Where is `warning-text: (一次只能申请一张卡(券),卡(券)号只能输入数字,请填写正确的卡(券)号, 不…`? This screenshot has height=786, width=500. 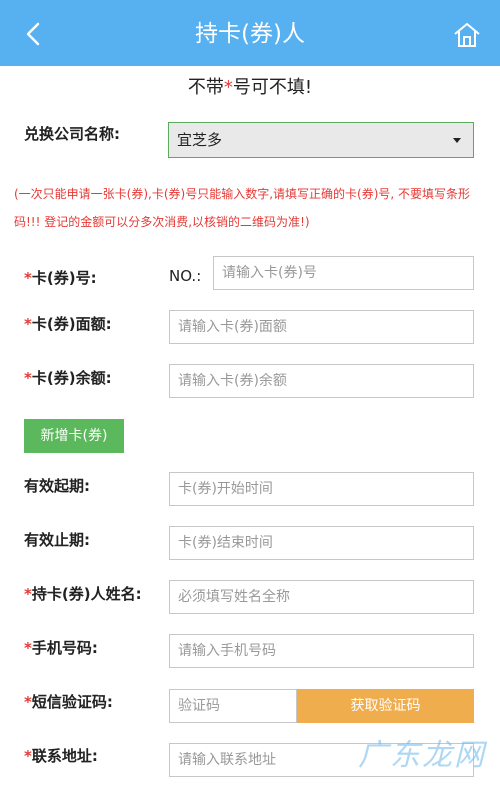
warning-text: (一次只能申请一张卡(券),卡(券)号只能输入数字,请填写正确的卡(券)号, 不… is located at coordinates (242, 208).